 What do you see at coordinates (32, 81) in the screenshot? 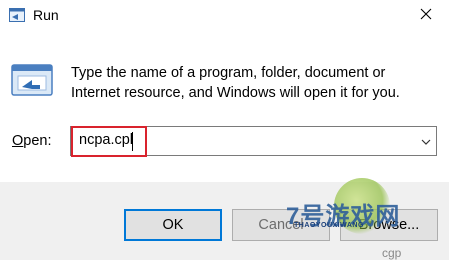
I see `run-program-icon` at bounding box center [32, 81].